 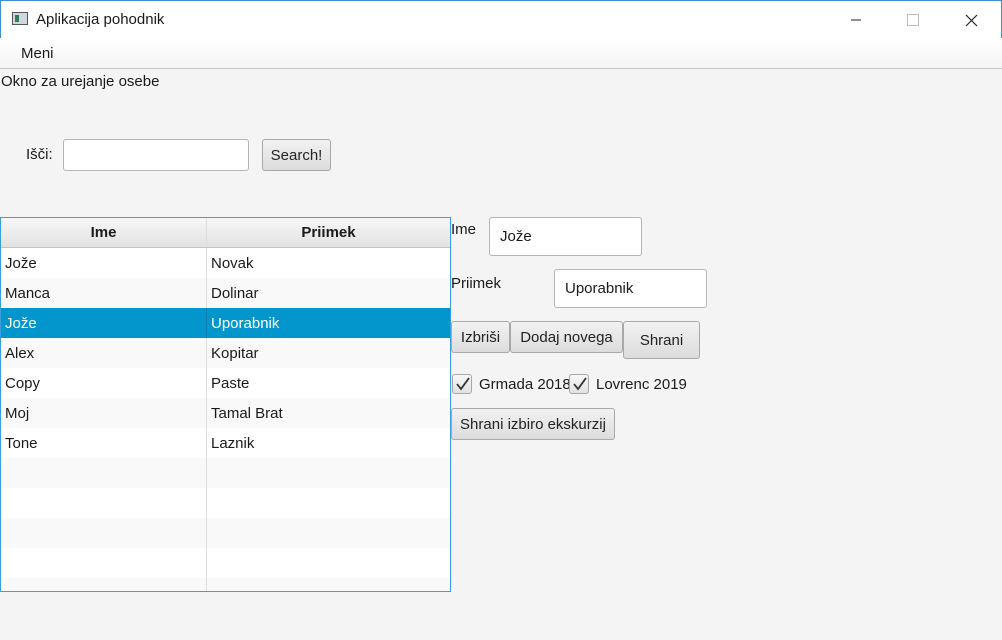 I want to click on search-button: Search!, so click(x=296, y=155).